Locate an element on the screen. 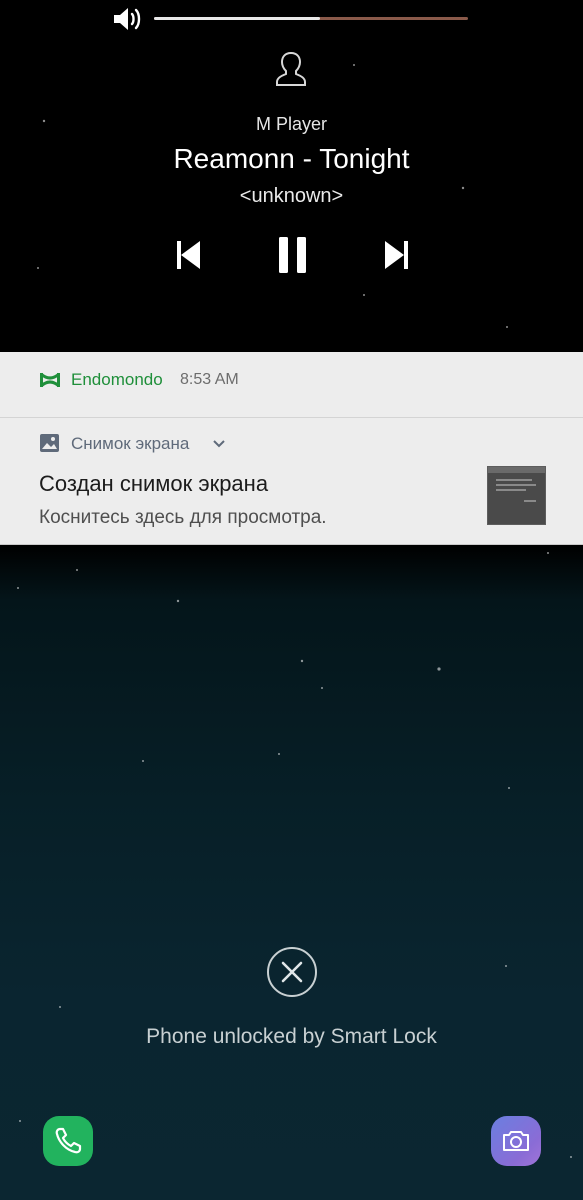  next-icon is located at coordinates (396, 255).